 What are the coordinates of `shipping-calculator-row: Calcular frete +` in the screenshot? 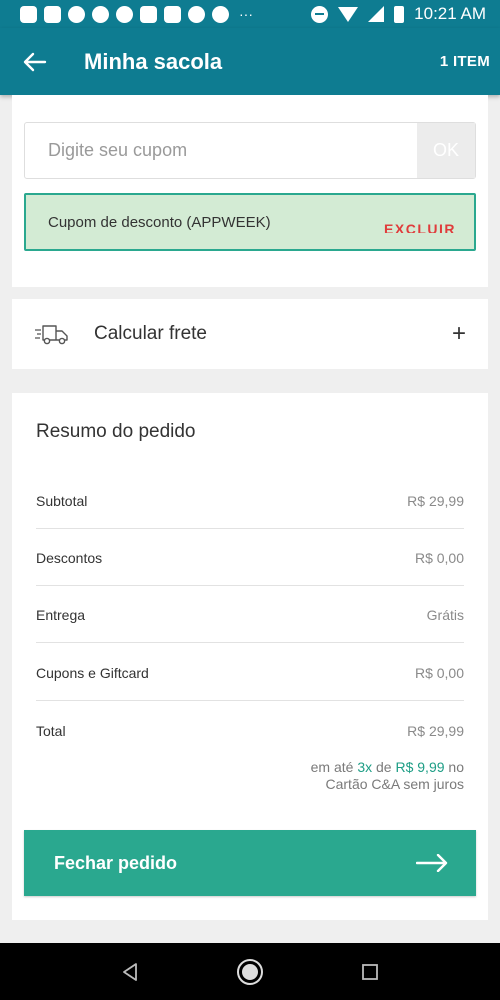 It's located at (250, 334).